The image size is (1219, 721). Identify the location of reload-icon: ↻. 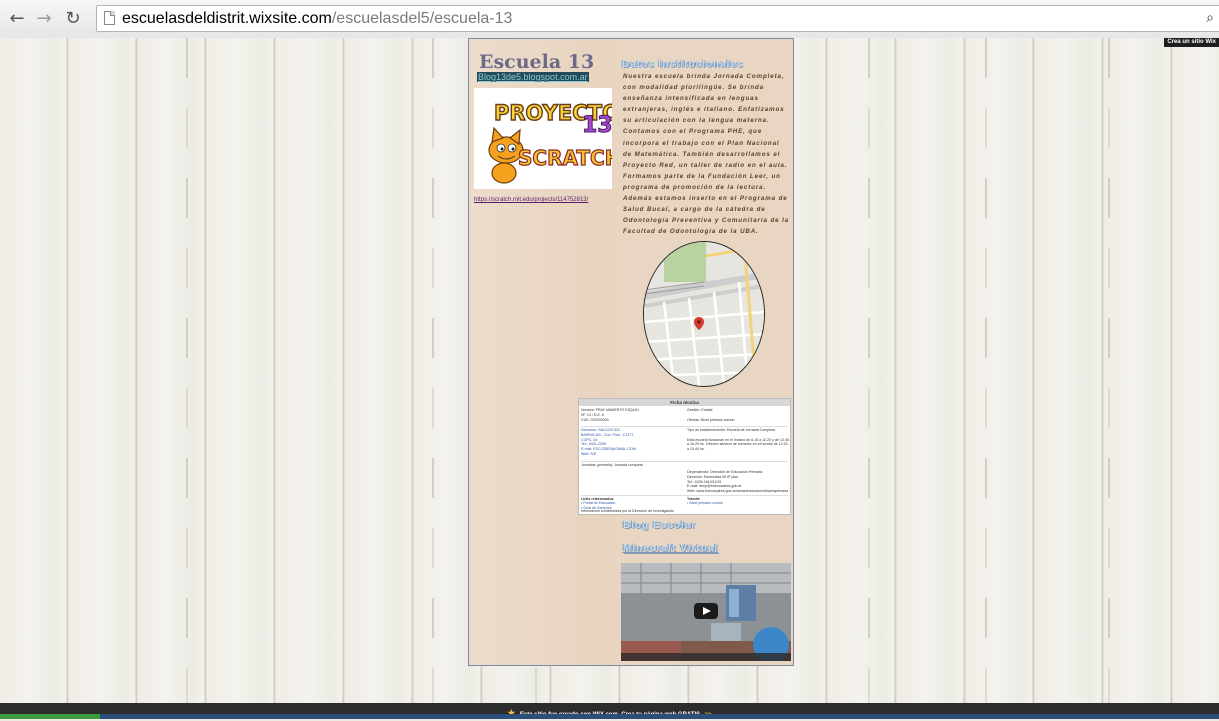
(73, 19).